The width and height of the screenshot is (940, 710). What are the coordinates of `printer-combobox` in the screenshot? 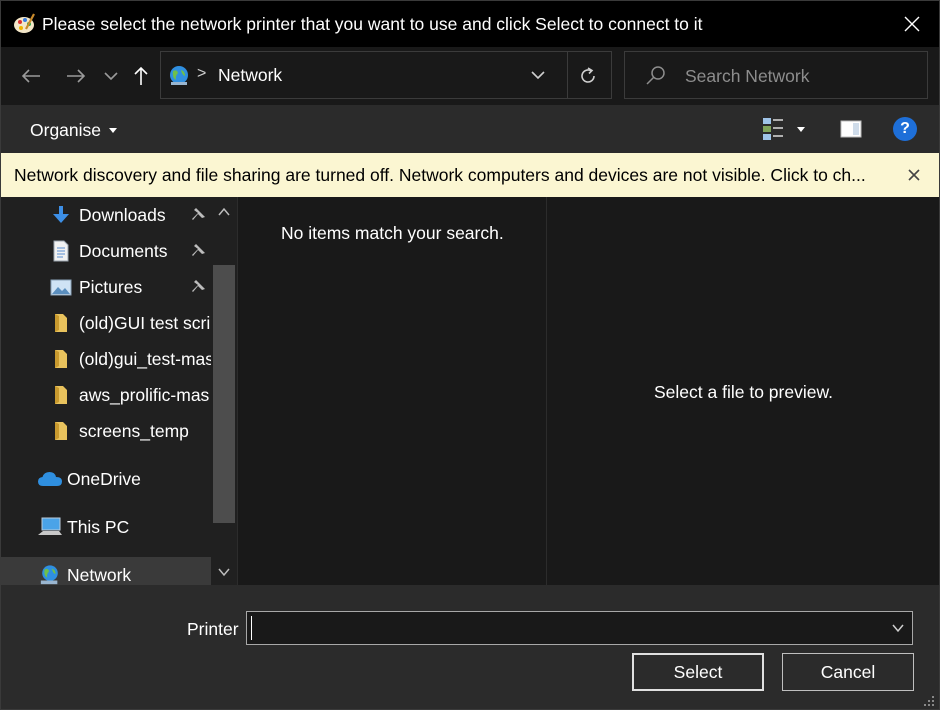 It's located at (579, 628).